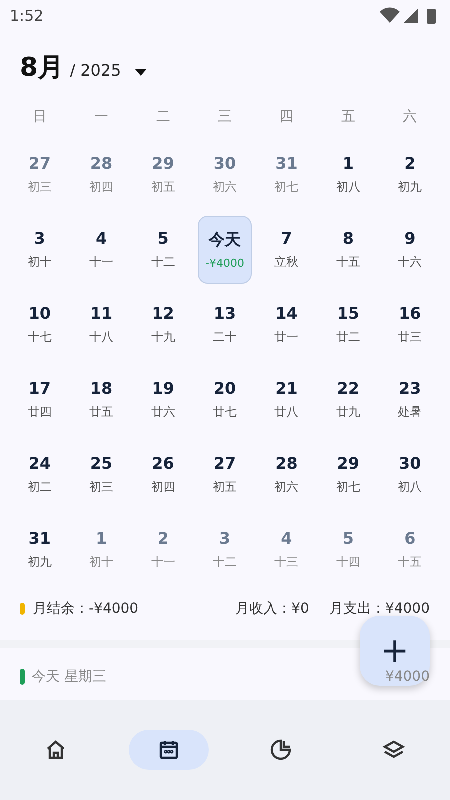  What do you see at coordinates (225, 475) in the screenshot?
I see `day-cell: 27 初五` at bounding box center [225, 475].